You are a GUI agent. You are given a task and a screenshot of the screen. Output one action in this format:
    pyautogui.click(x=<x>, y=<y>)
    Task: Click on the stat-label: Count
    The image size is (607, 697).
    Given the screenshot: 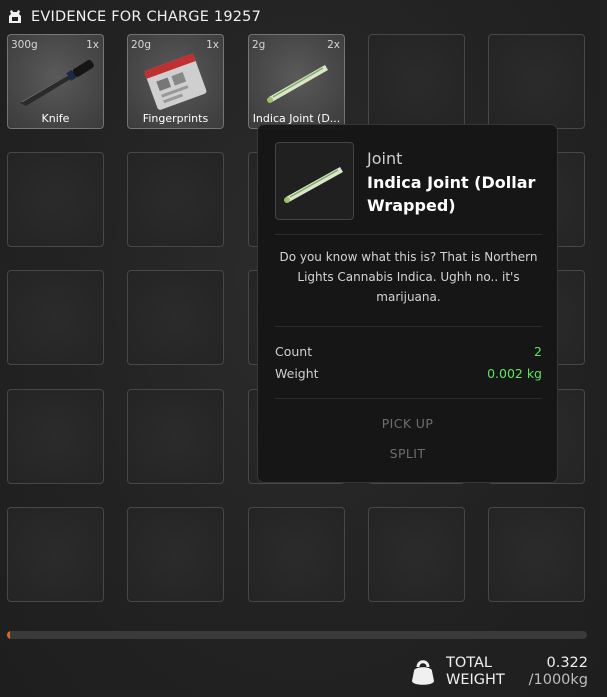 What is the action you would take?
    pyautogui.click(x=294, y=351)
    